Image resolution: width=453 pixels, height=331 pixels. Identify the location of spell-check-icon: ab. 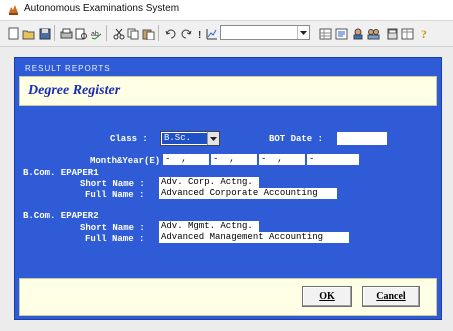
(96, 33).